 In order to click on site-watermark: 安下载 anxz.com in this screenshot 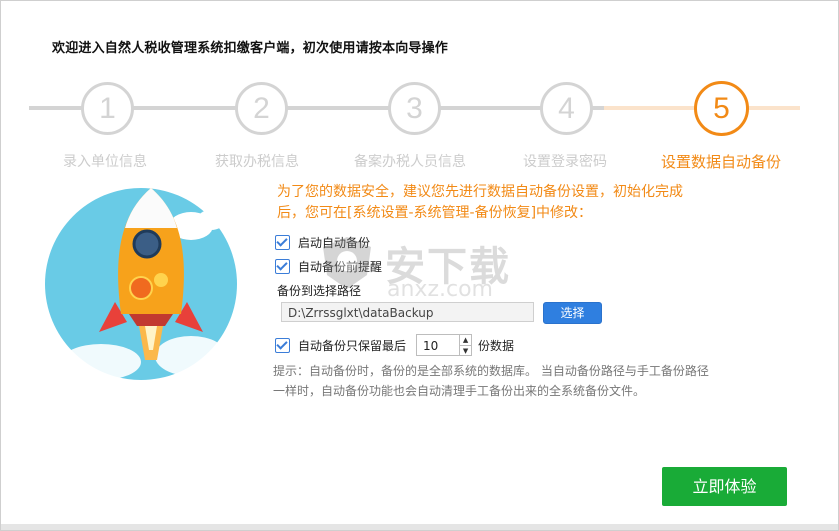, I will do `click(414, 267)`.